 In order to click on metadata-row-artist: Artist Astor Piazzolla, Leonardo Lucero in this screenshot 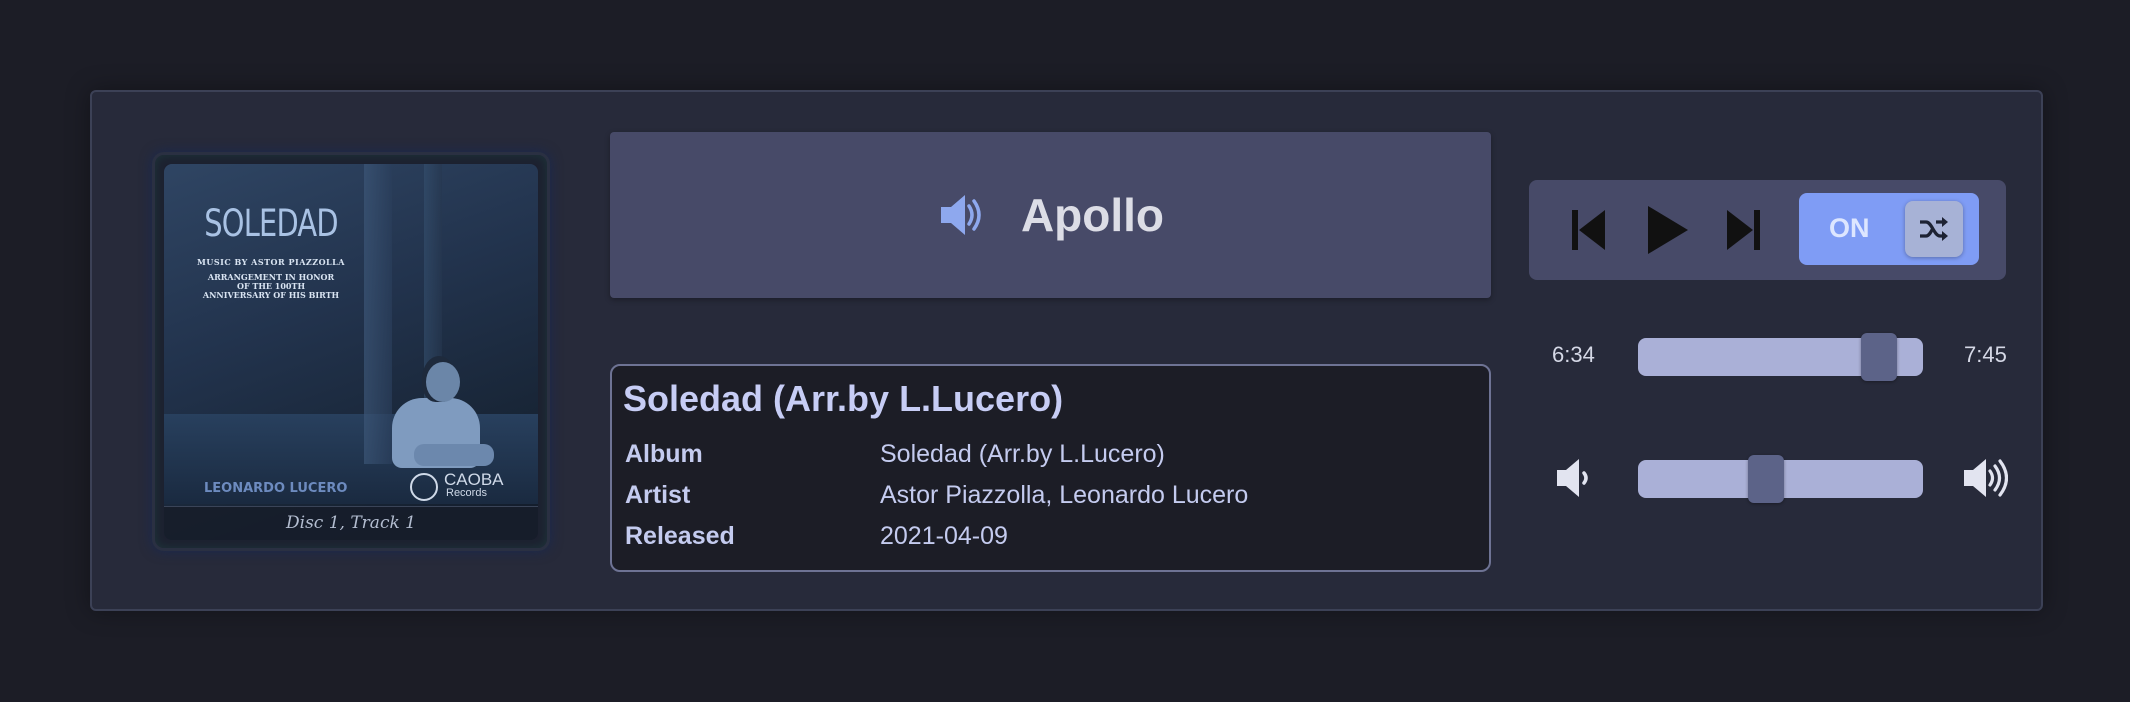, I will do `click(1050, 495)`.